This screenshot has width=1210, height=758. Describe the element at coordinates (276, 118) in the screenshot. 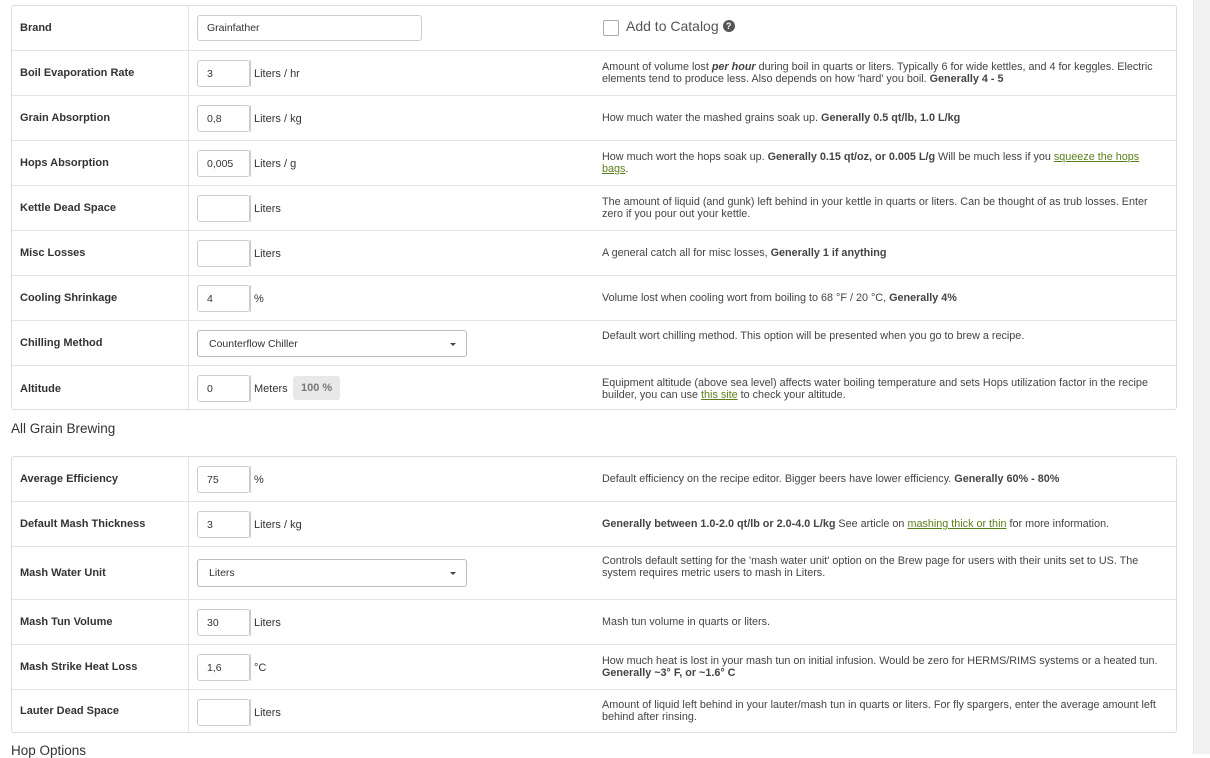

I see `grain-absorption-unit: Liters / kg` at that location.